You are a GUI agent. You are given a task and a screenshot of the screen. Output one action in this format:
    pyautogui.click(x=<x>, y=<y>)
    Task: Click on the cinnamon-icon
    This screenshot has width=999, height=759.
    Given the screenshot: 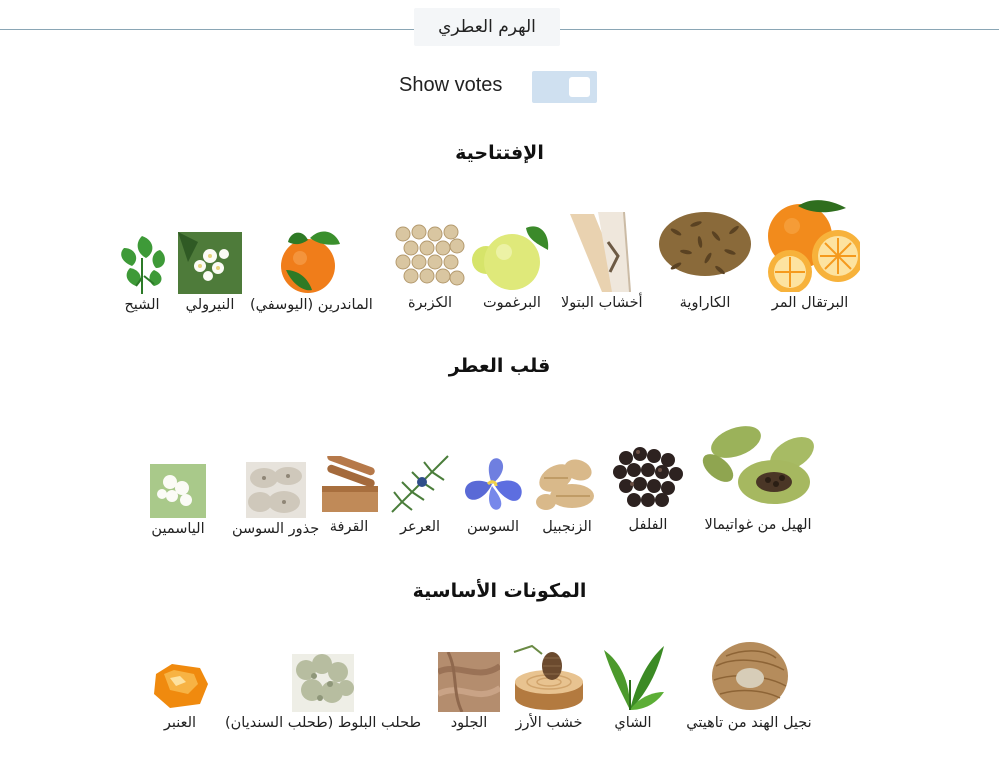 What is the action you would take?
    pyautogui.click(x=350, y=484)
    